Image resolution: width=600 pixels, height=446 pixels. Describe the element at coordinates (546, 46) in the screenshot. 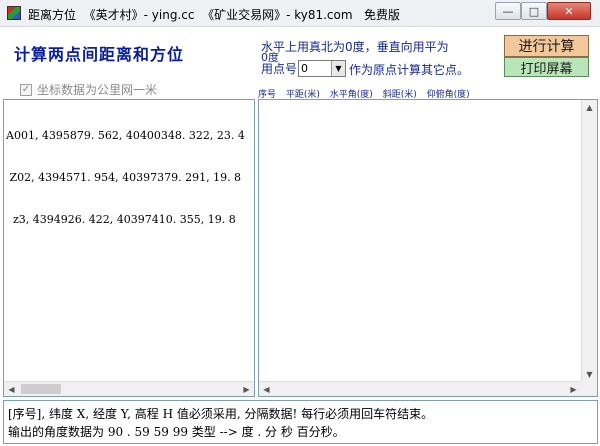

I see `calculate-button: 进行计算` at that location.